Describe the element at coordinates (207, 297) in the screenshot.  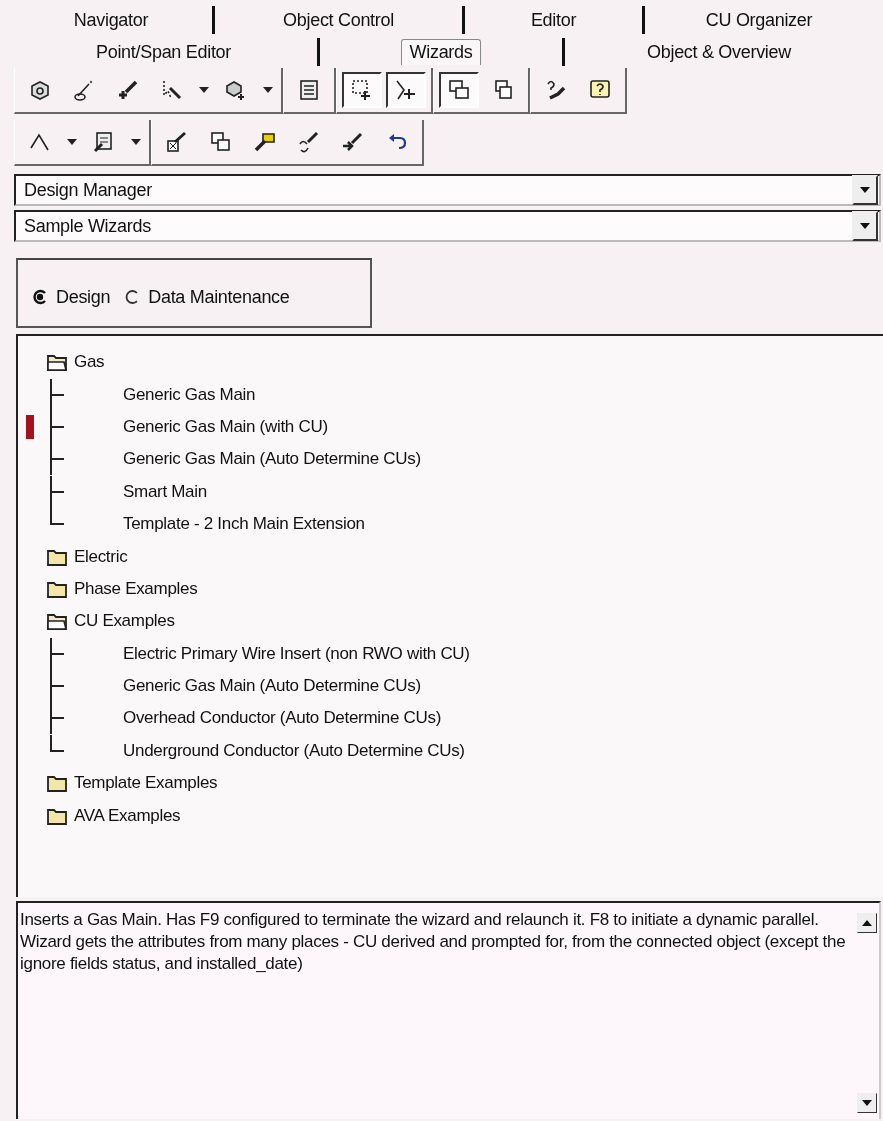
I see `radio-option: Data Maintenance` at that location.